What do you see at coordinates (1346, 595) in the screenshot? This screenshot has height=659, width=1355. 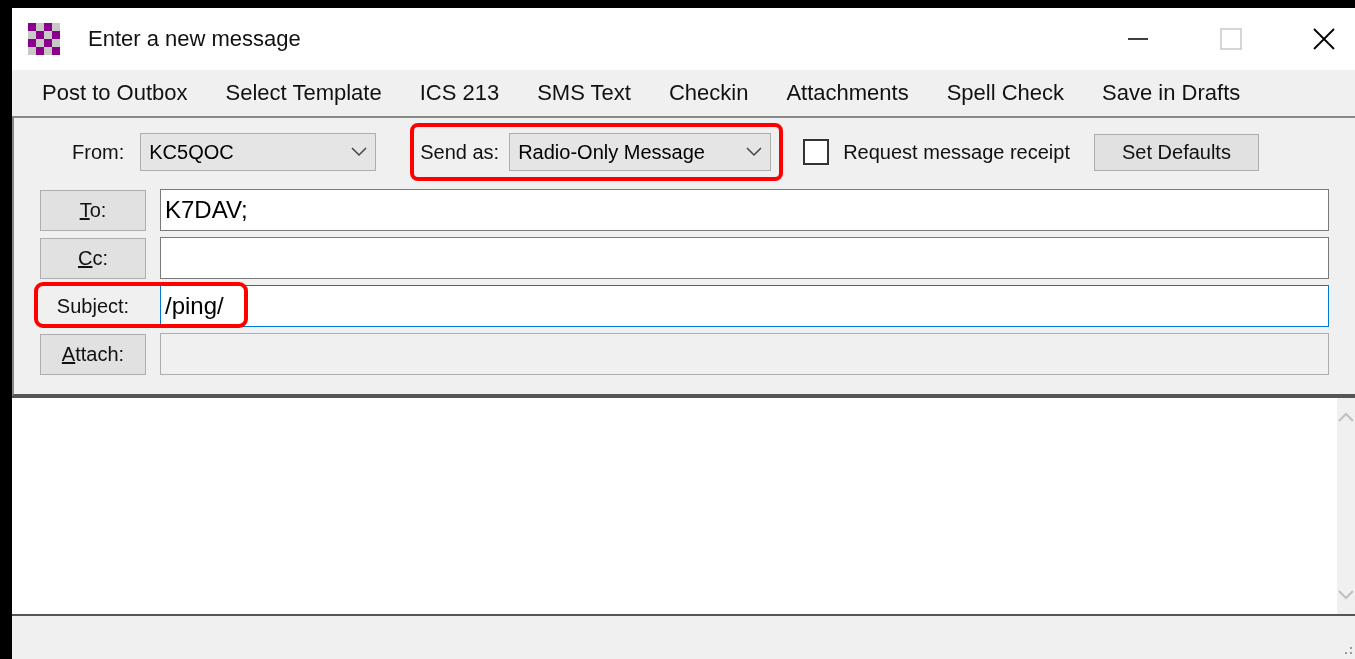 I see `scroll-down-icon` at bounding box center [1346, 595].